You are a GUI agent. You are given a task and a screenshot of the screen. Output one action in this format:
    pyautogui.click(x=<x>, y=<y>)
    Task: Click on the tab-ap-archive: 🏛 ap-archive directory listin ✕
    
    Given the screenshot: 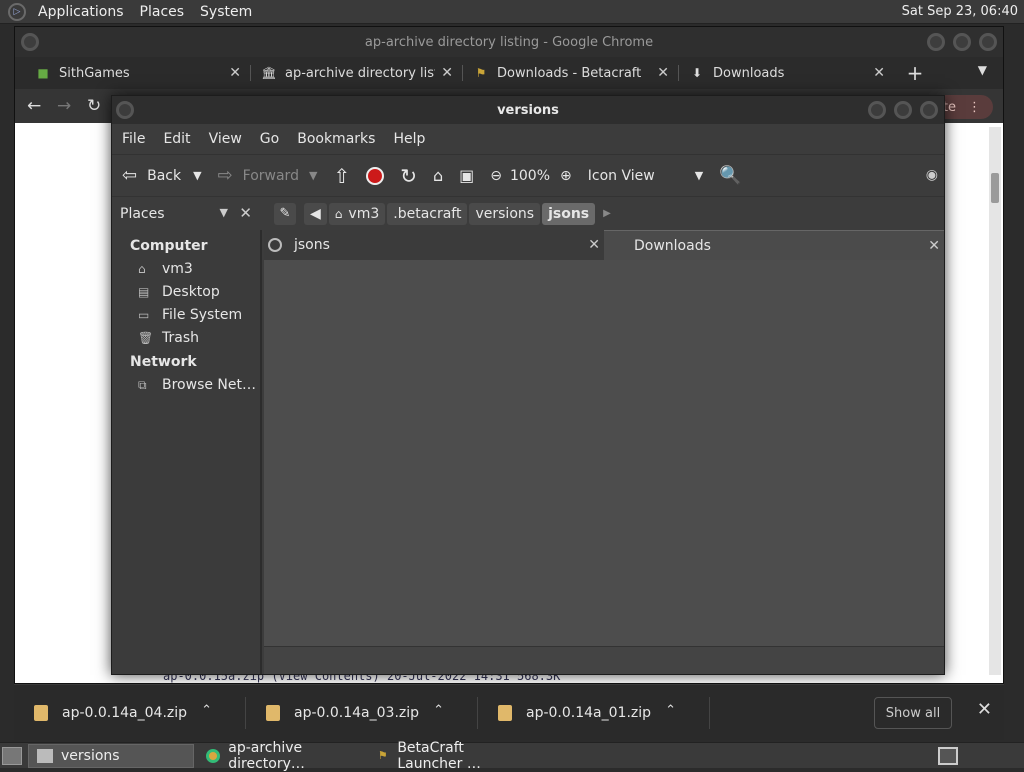 What is the action you would take?
    pyautogui.click(x=357, y=73)
    